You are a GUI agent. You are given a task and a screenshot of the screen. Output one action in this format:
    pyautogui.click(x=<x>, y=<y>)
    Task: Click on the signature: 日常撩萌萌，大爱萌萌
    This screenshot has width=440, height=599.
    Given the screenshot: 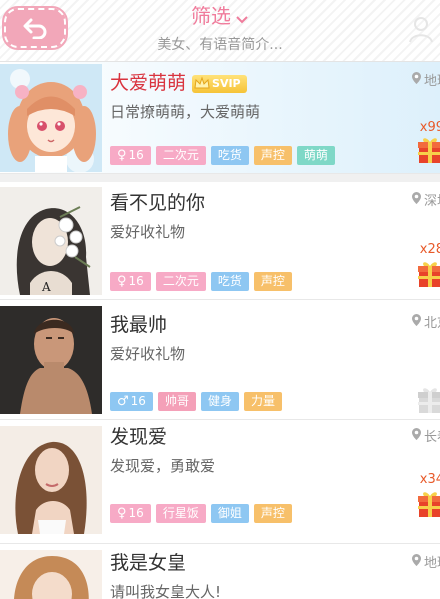 What is the action you would take?
    pyautogui.click(x=185, y=112)
    